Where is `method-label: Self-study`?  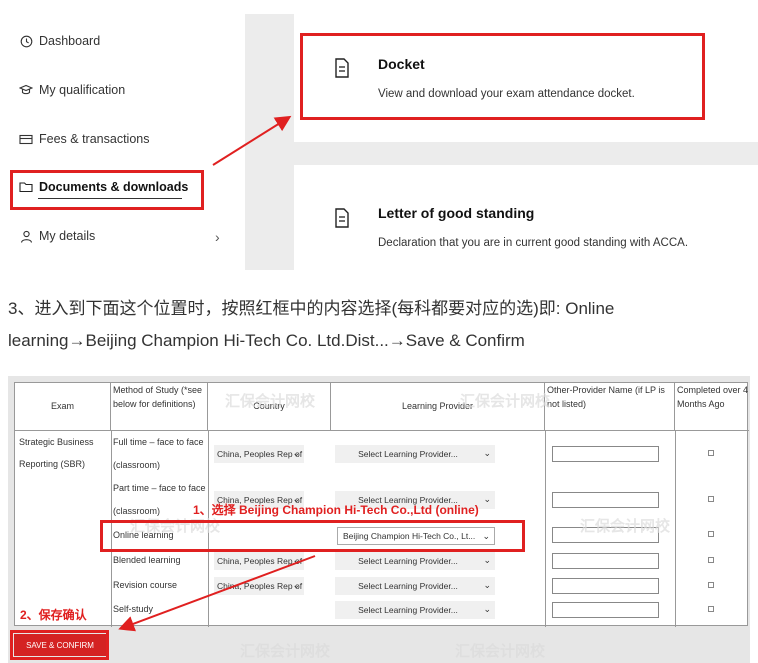 method-label: Self-study is located at coordinates (133, 609).